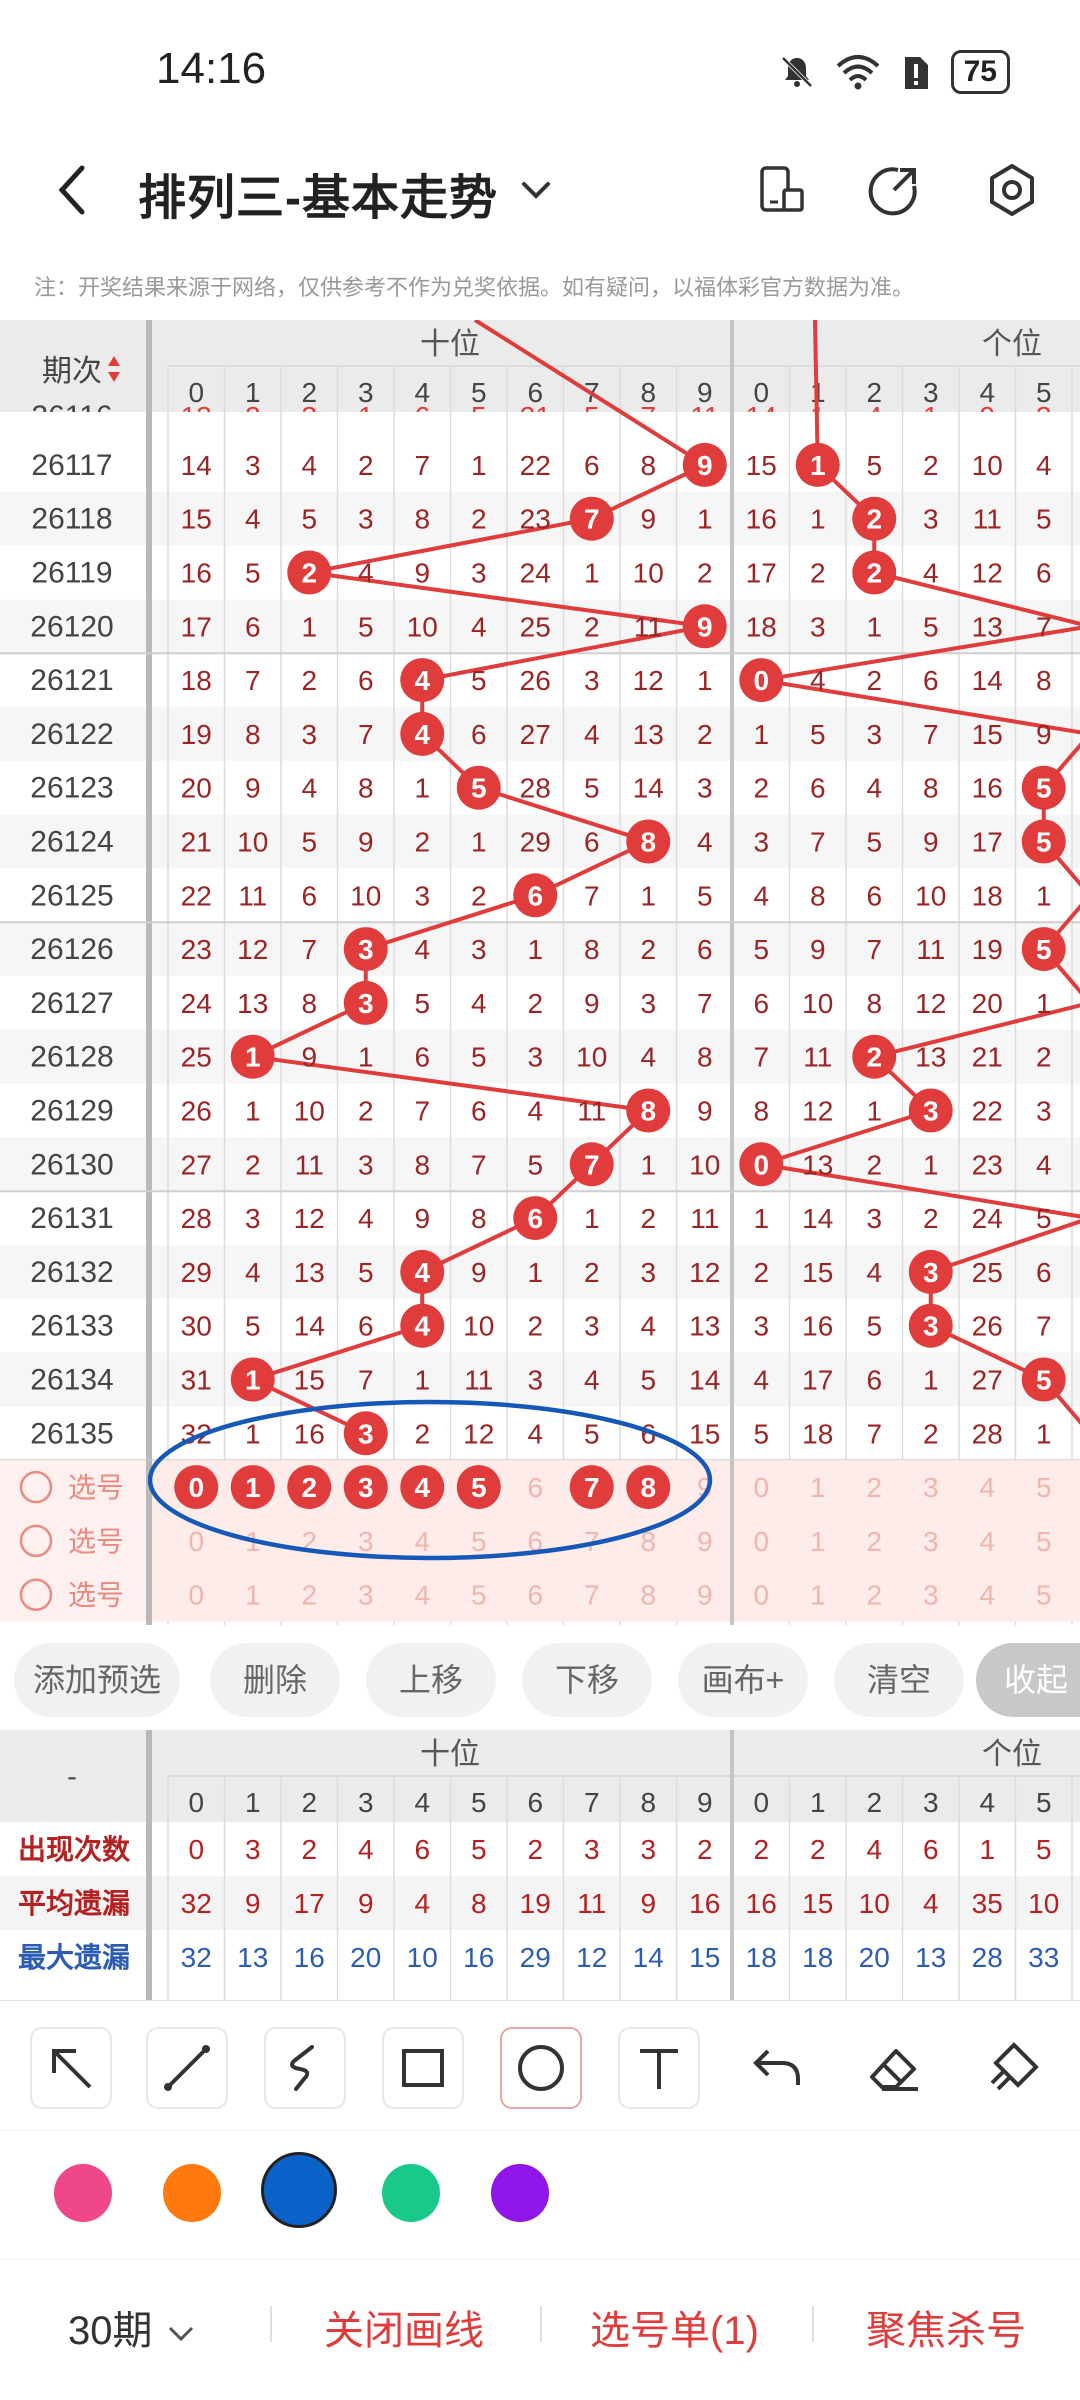 This screenshot has width=1080, height=2400. I want to click on miss-cell: 12, so click(648, 680).